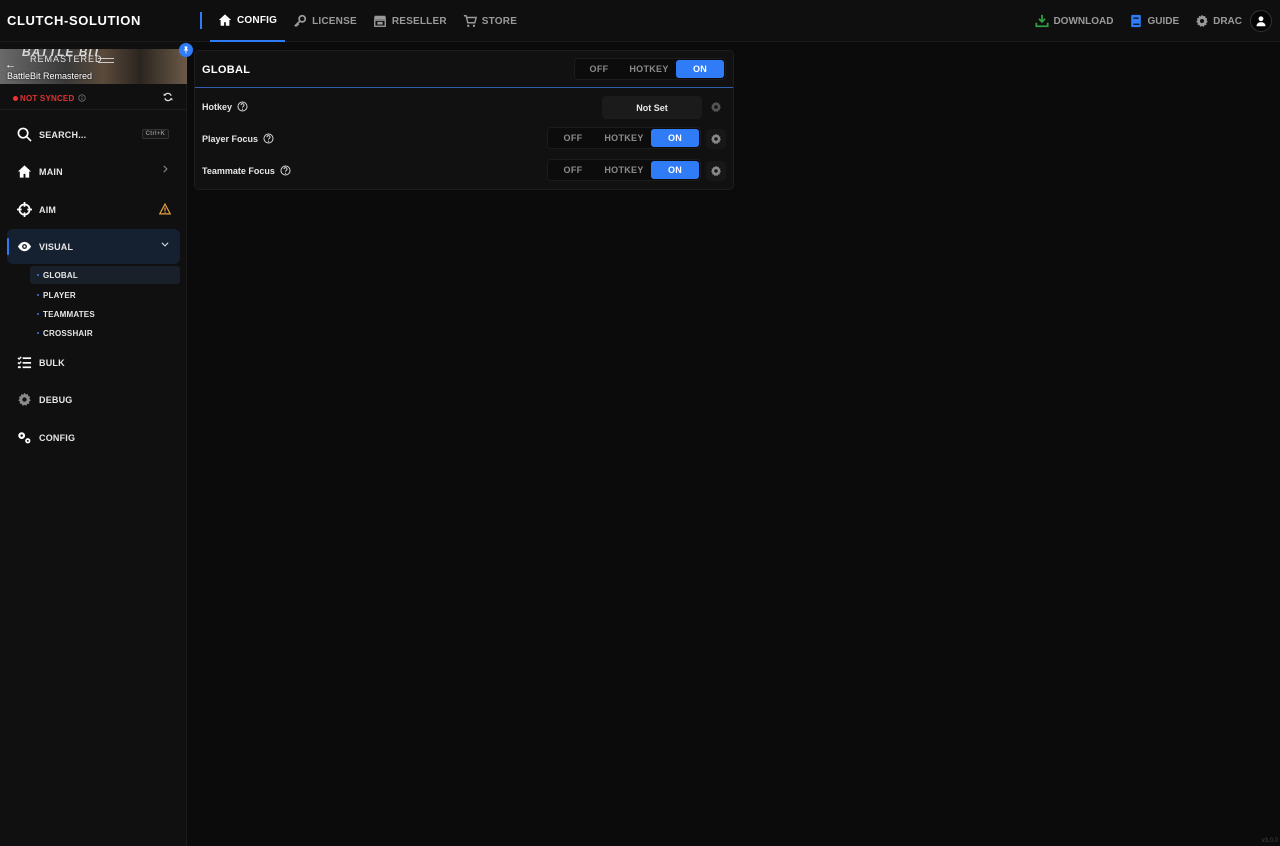 This screenshot has height=846, width=1280. What do you see at coordinates (93, 362) in the screenshot?
I see `sidebar-item-bulk: BULK` at bounding box center [93, 362].